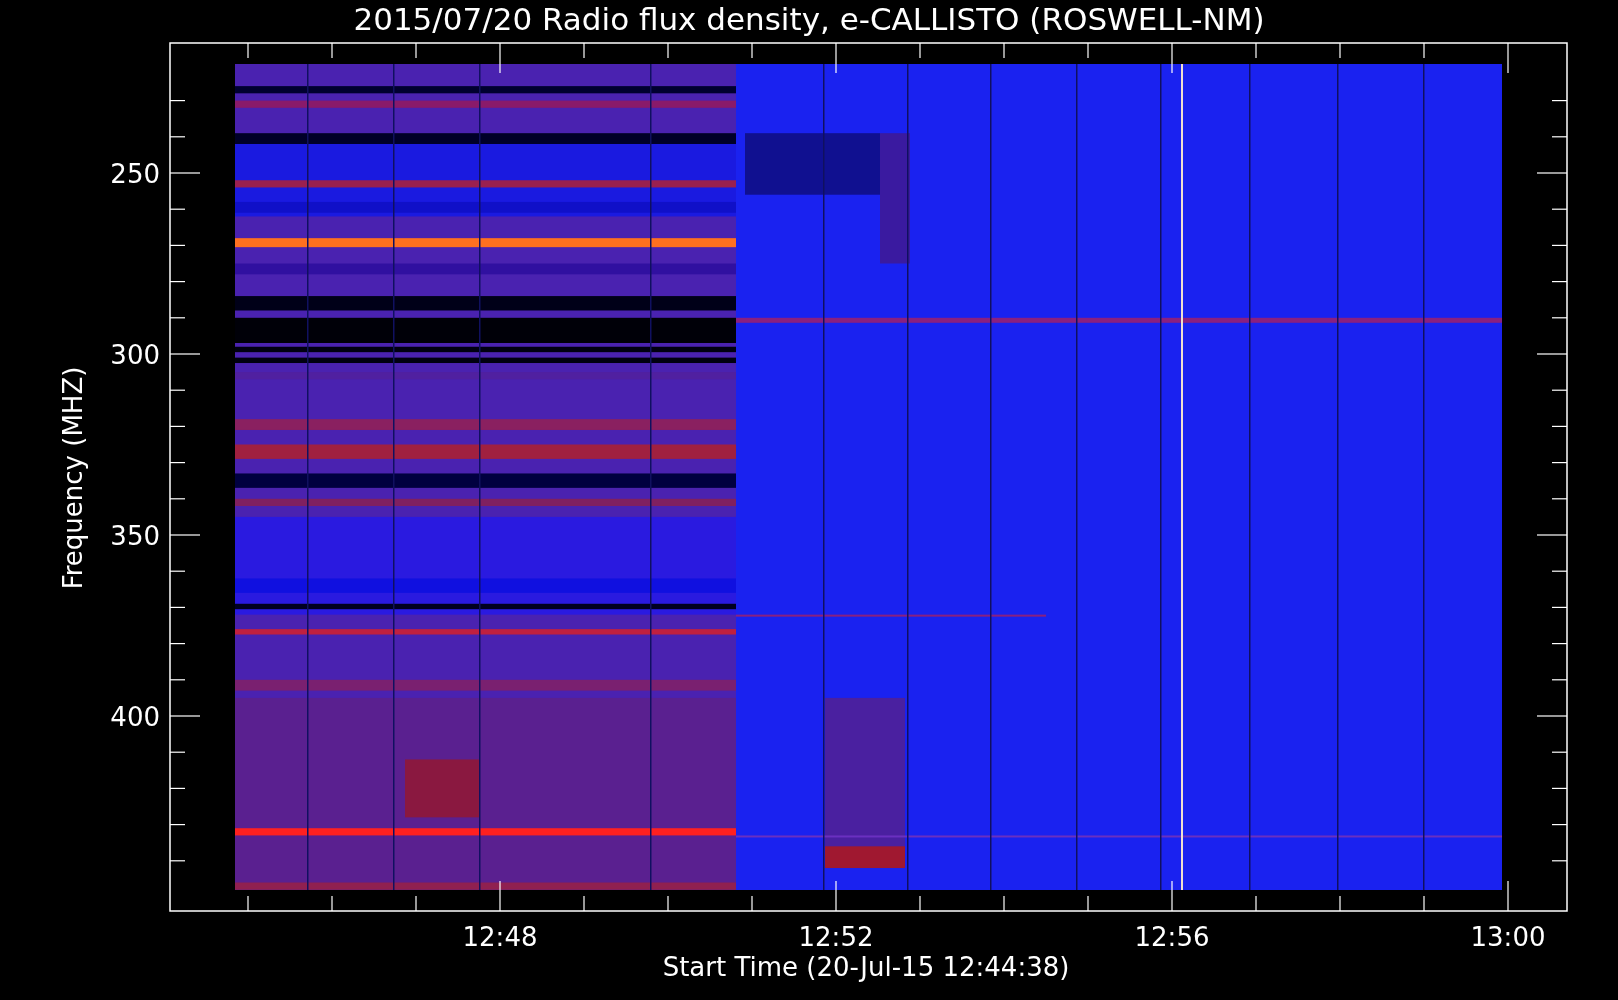 The width and height of the screenshot is (1618, 1000). What do you see at coordinates (1508, 937) in the screenshot?
I see `x-tick-label: 13:00` at bounding box center [1508, 937].